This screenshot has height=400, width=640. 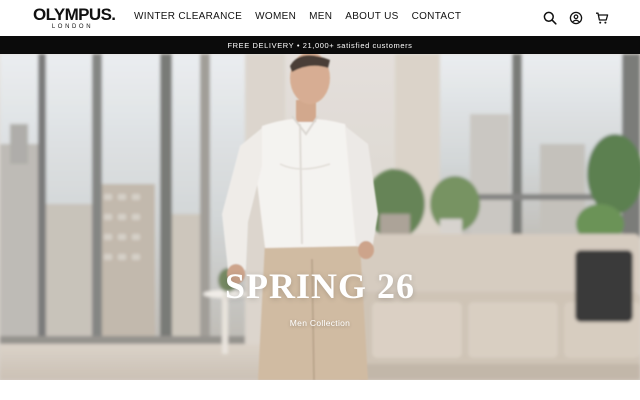 What do you see at coordinates (320, 390) in the screenshot?
I see `page-content-start` at bounding box center [320, 390].